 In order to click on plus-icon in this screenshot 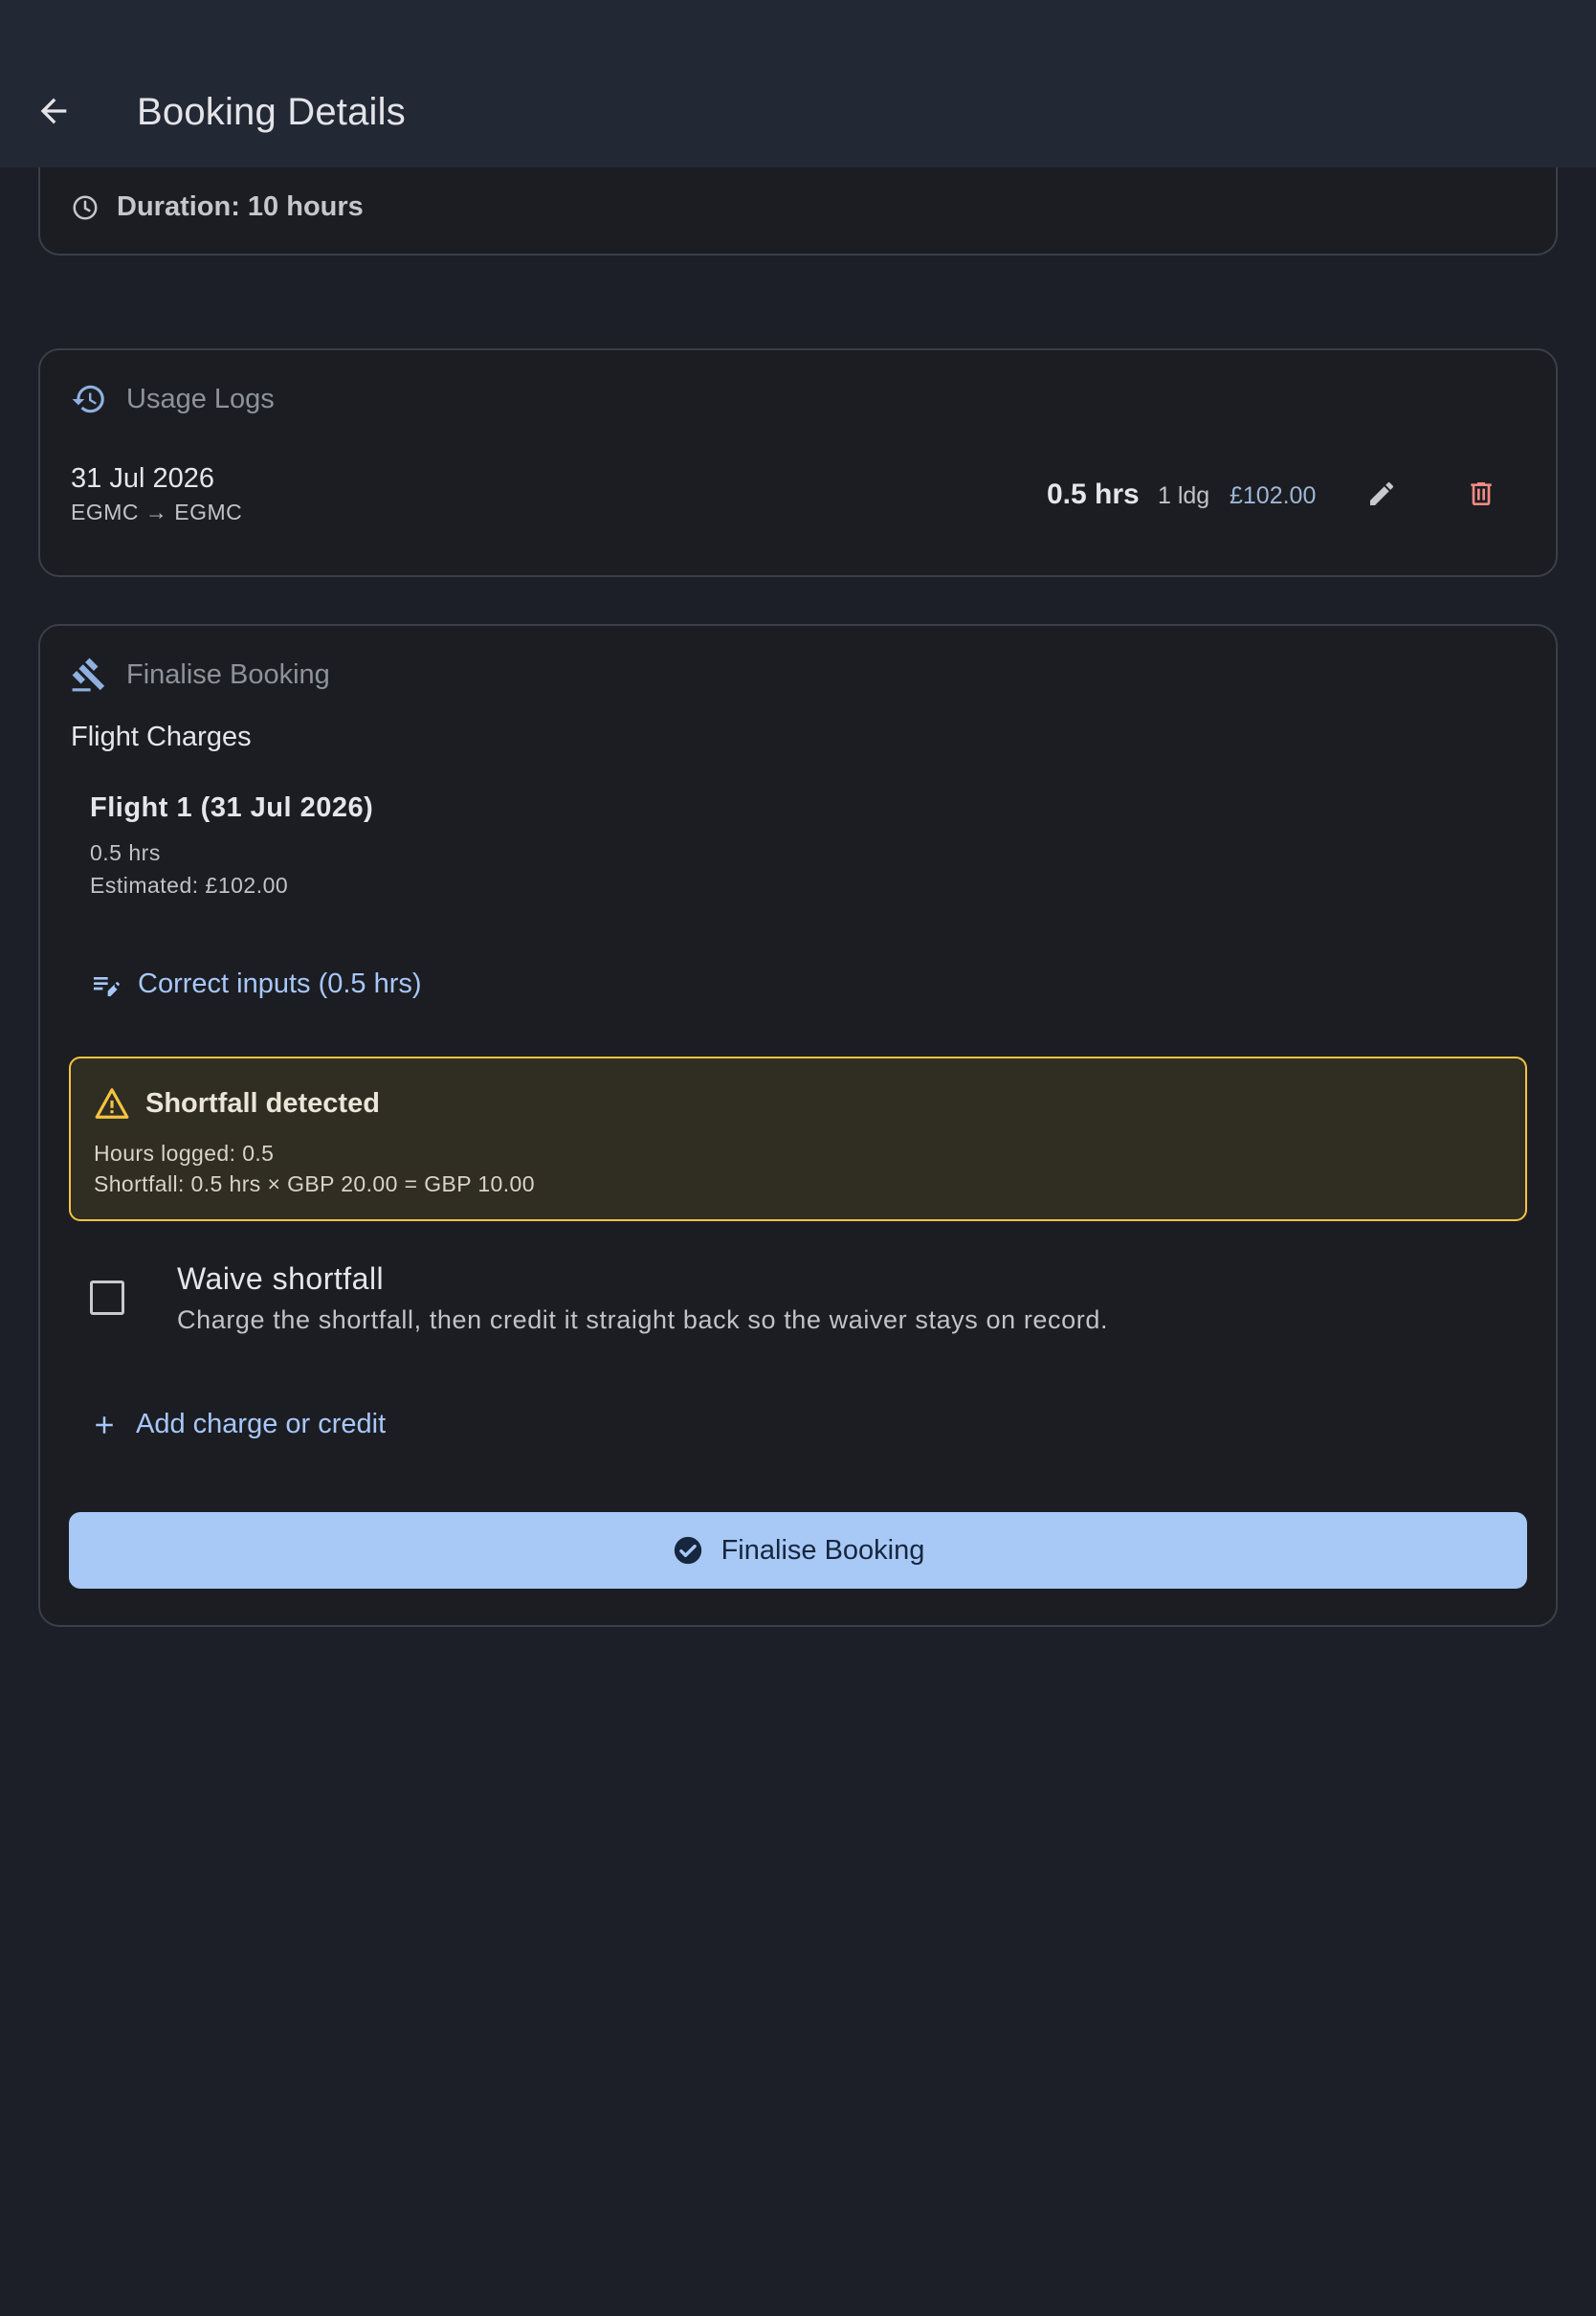, I will do `click(105, 1425)`.